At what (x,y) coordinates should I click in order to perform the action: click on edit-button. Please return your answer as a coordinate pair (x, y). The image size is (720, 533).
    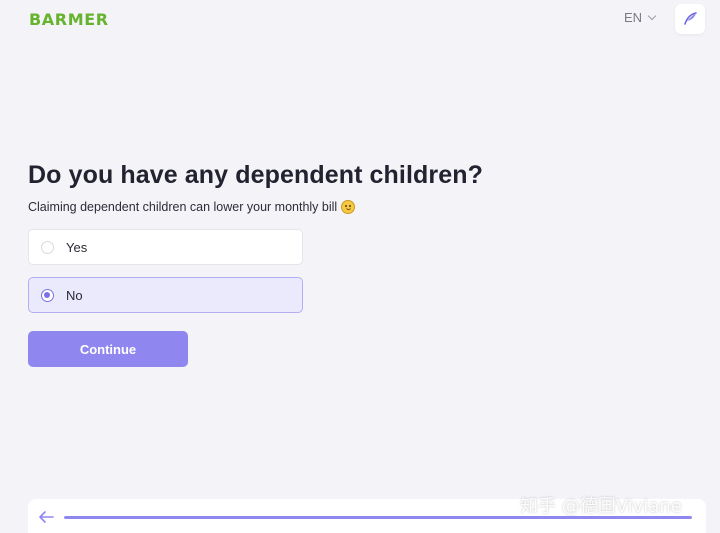
    Looking at the image, I should click on (690, 19).